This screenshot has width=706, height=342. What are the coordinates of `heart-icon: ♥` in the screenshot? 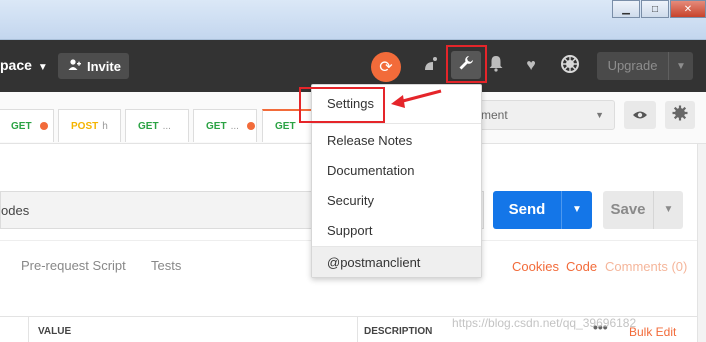 It's located at (531, 65).